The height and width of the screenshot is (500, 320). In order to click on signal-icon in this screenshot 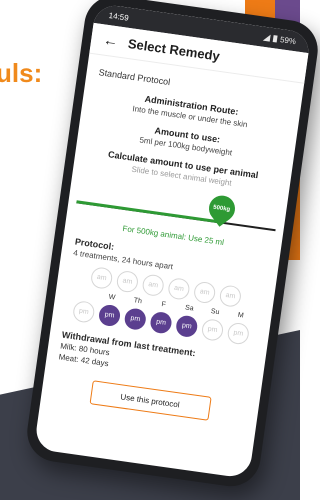, I will do `click(266, 37)`.